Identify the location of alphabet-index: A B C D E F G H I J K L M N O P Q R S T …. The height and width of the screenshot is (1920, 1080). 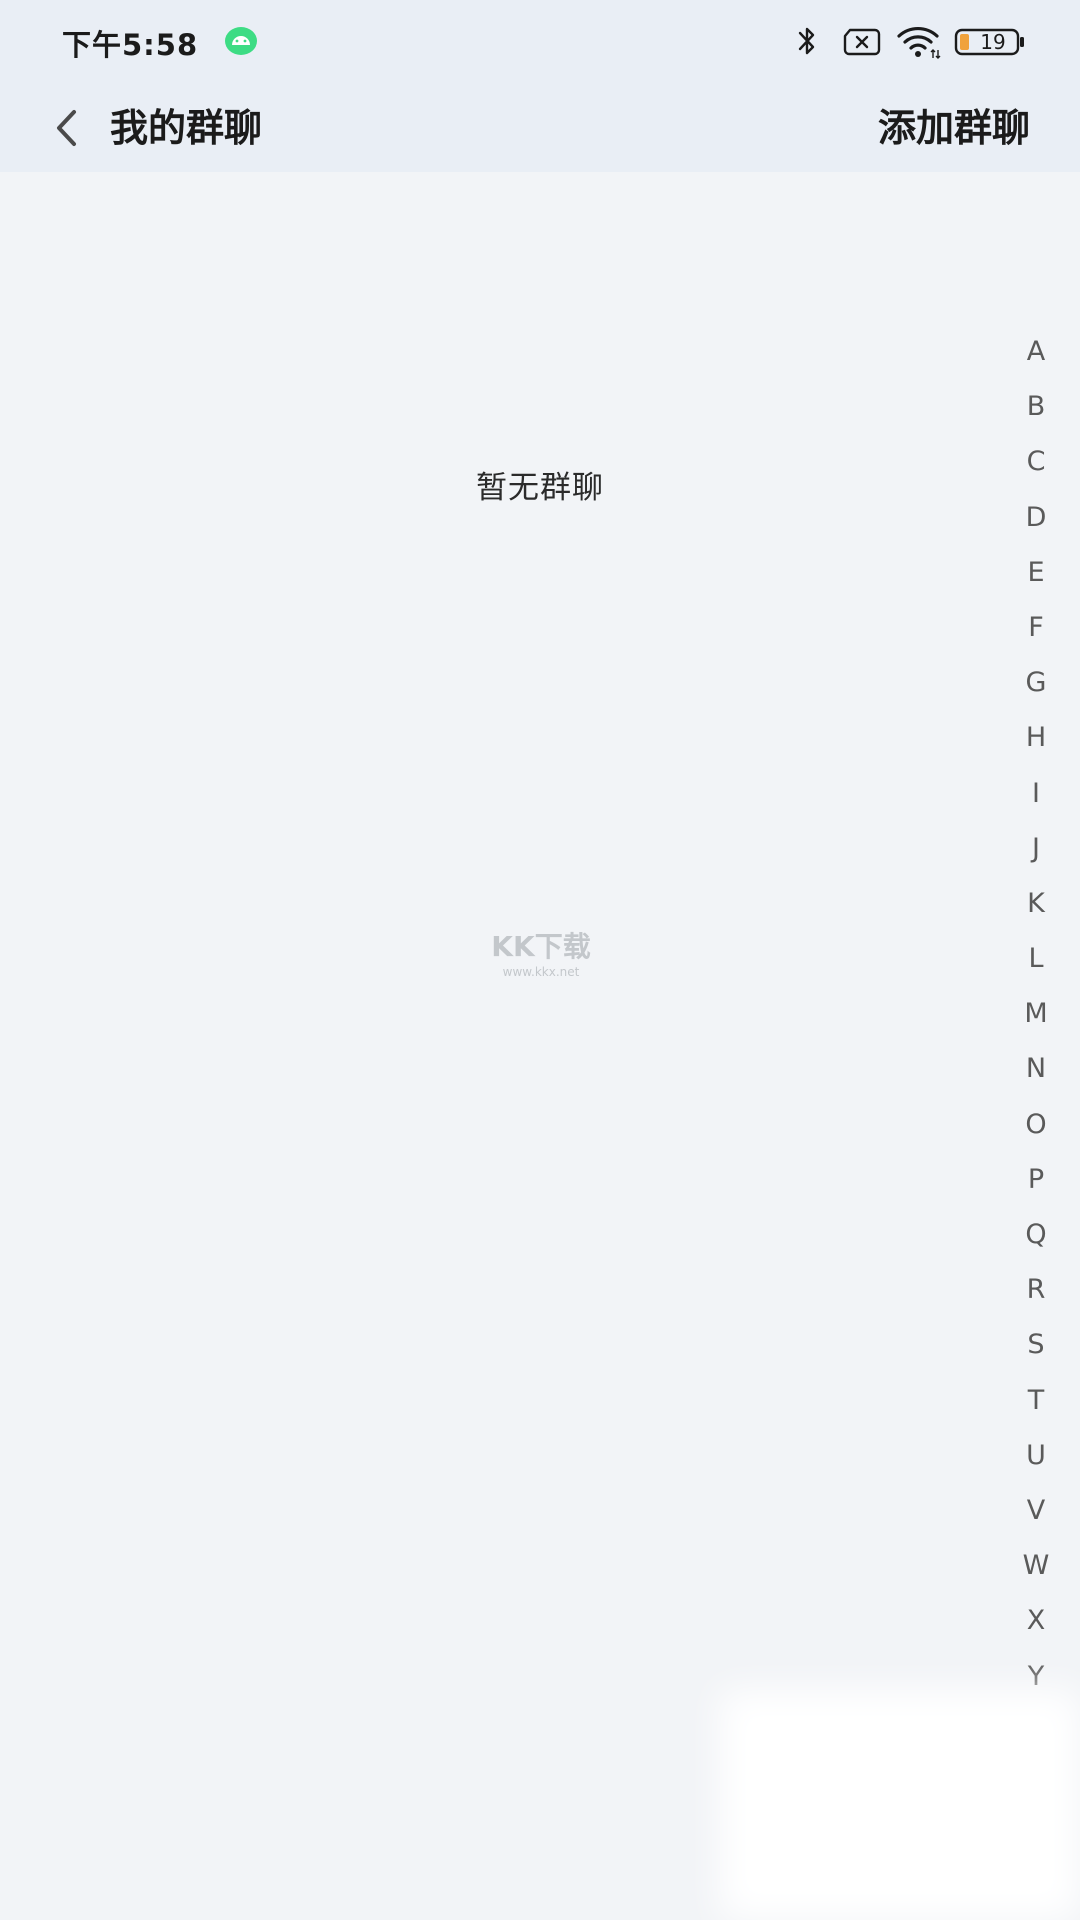
(1036, 1014).